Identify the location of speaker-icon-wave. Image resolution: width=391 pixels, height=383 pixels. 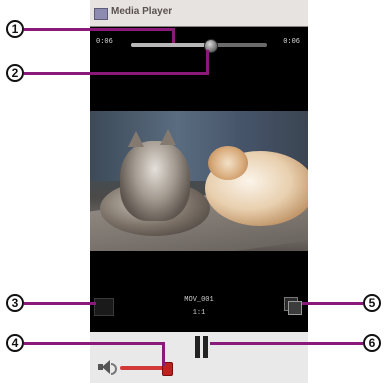
(114, 369).